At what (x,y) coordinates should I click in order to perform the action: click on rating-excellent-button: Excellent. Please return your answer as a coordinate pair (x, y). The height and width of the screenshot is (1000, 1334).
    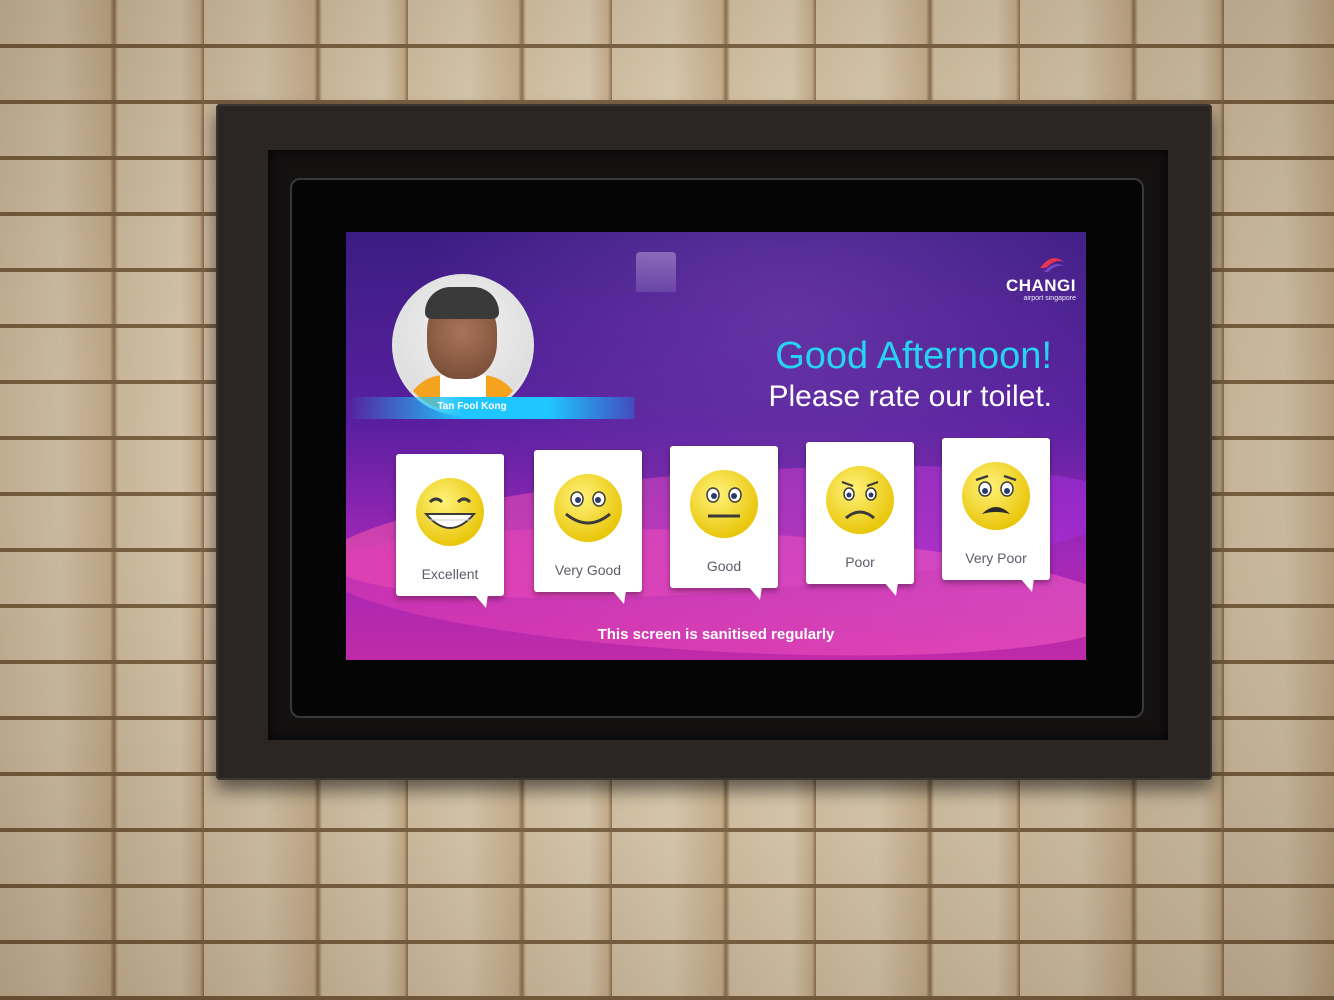
    Looking at the image, I should click on (450, 531).